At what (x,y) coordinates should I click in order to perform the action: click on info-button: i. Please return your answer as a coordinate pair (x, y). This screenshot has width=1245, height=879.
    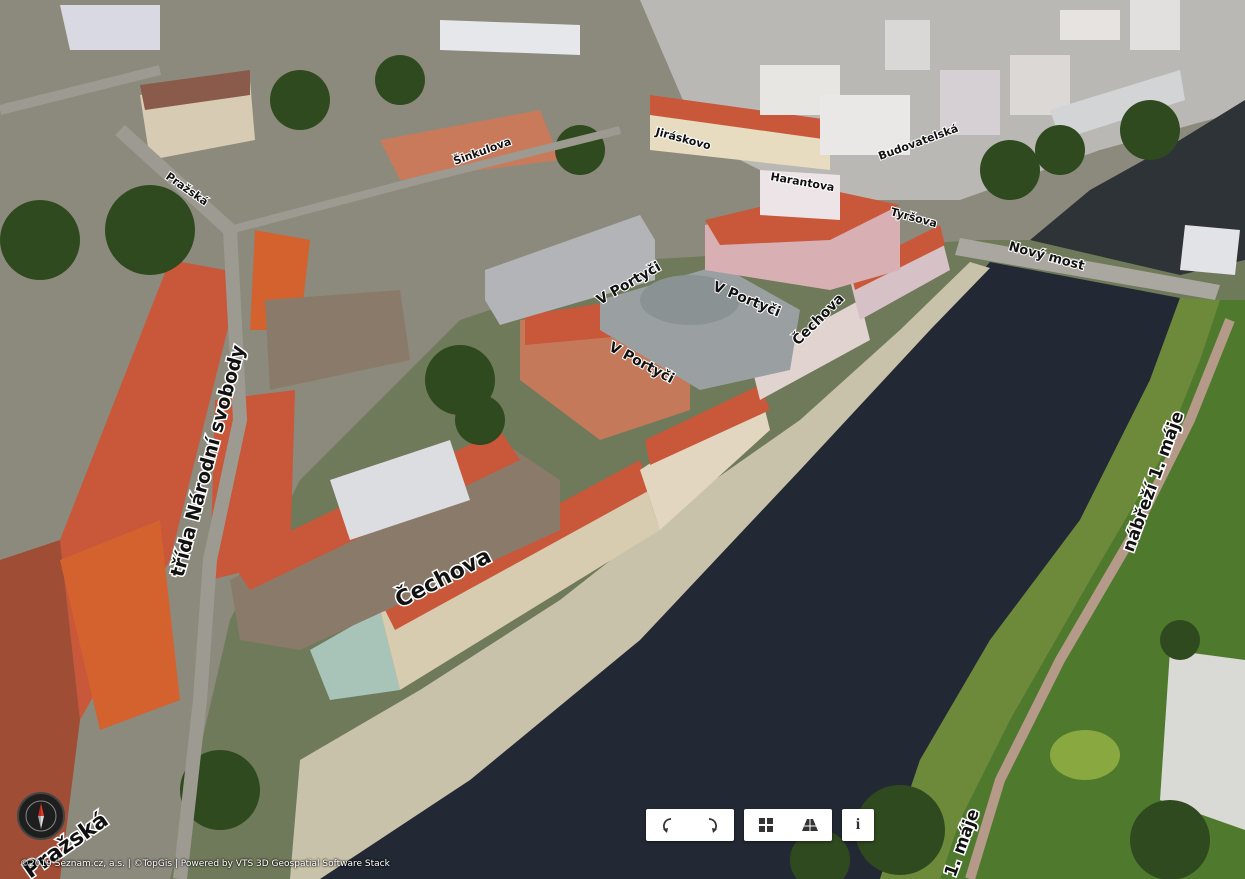
    Looking at the image, I should click on (858, 825).